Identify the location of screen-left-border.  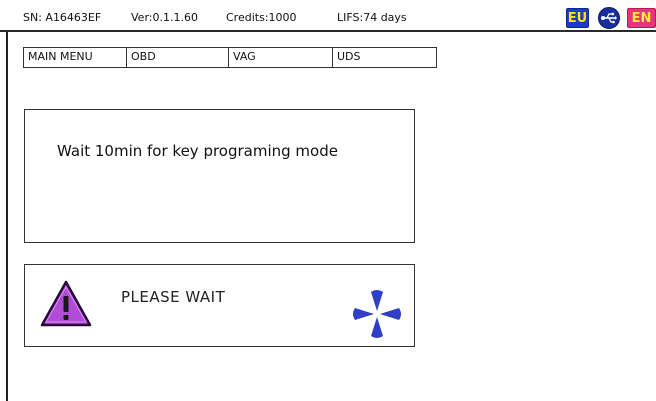
(7, 215).